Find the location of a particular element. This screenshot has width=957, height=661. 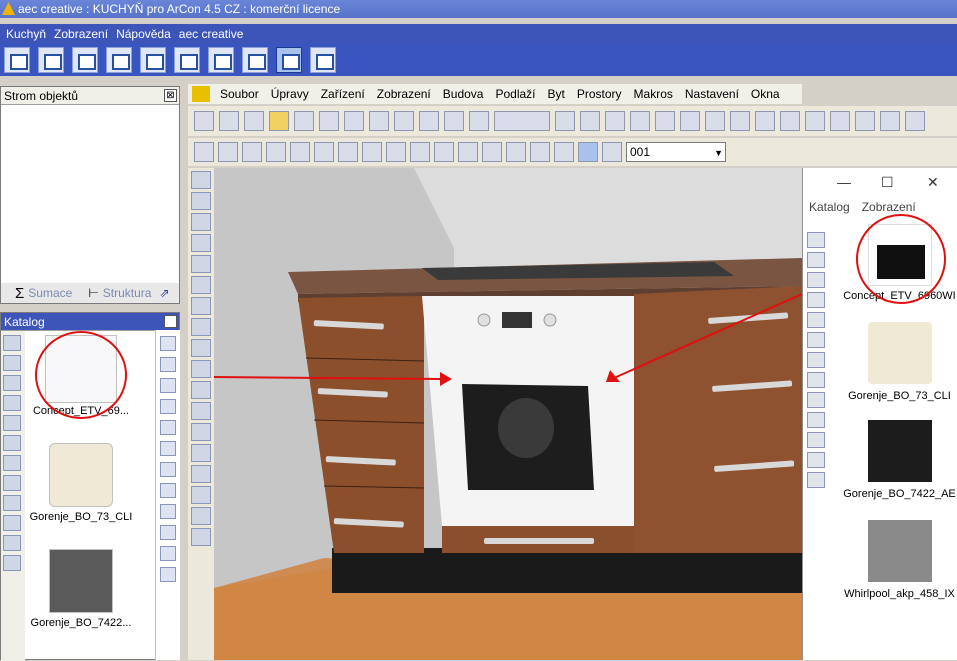

axis-z-icon is located at coordinates (168, 406).